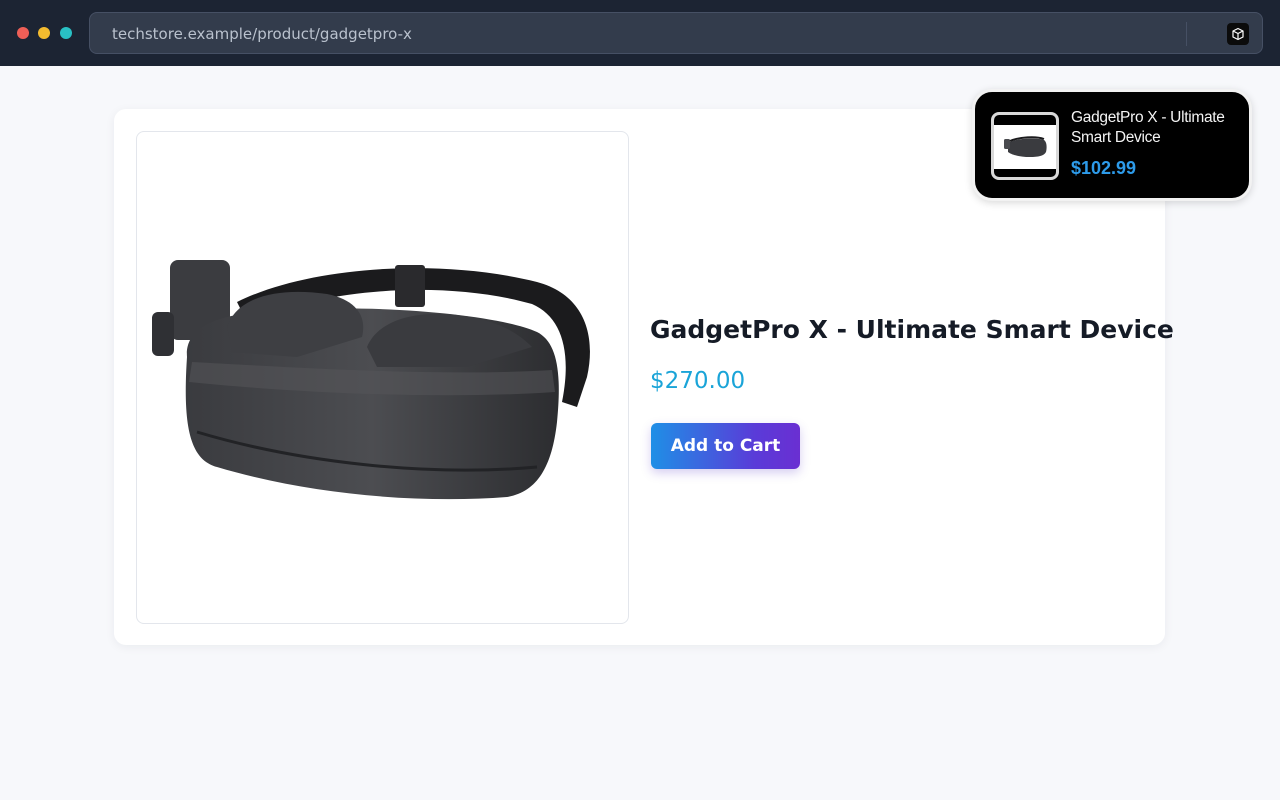  What do you see at coordinates (676, 33) in the screenshot?
I see `address-bar: techstore.example/product/gadgetpro-x` at bounding box center [676, 33].